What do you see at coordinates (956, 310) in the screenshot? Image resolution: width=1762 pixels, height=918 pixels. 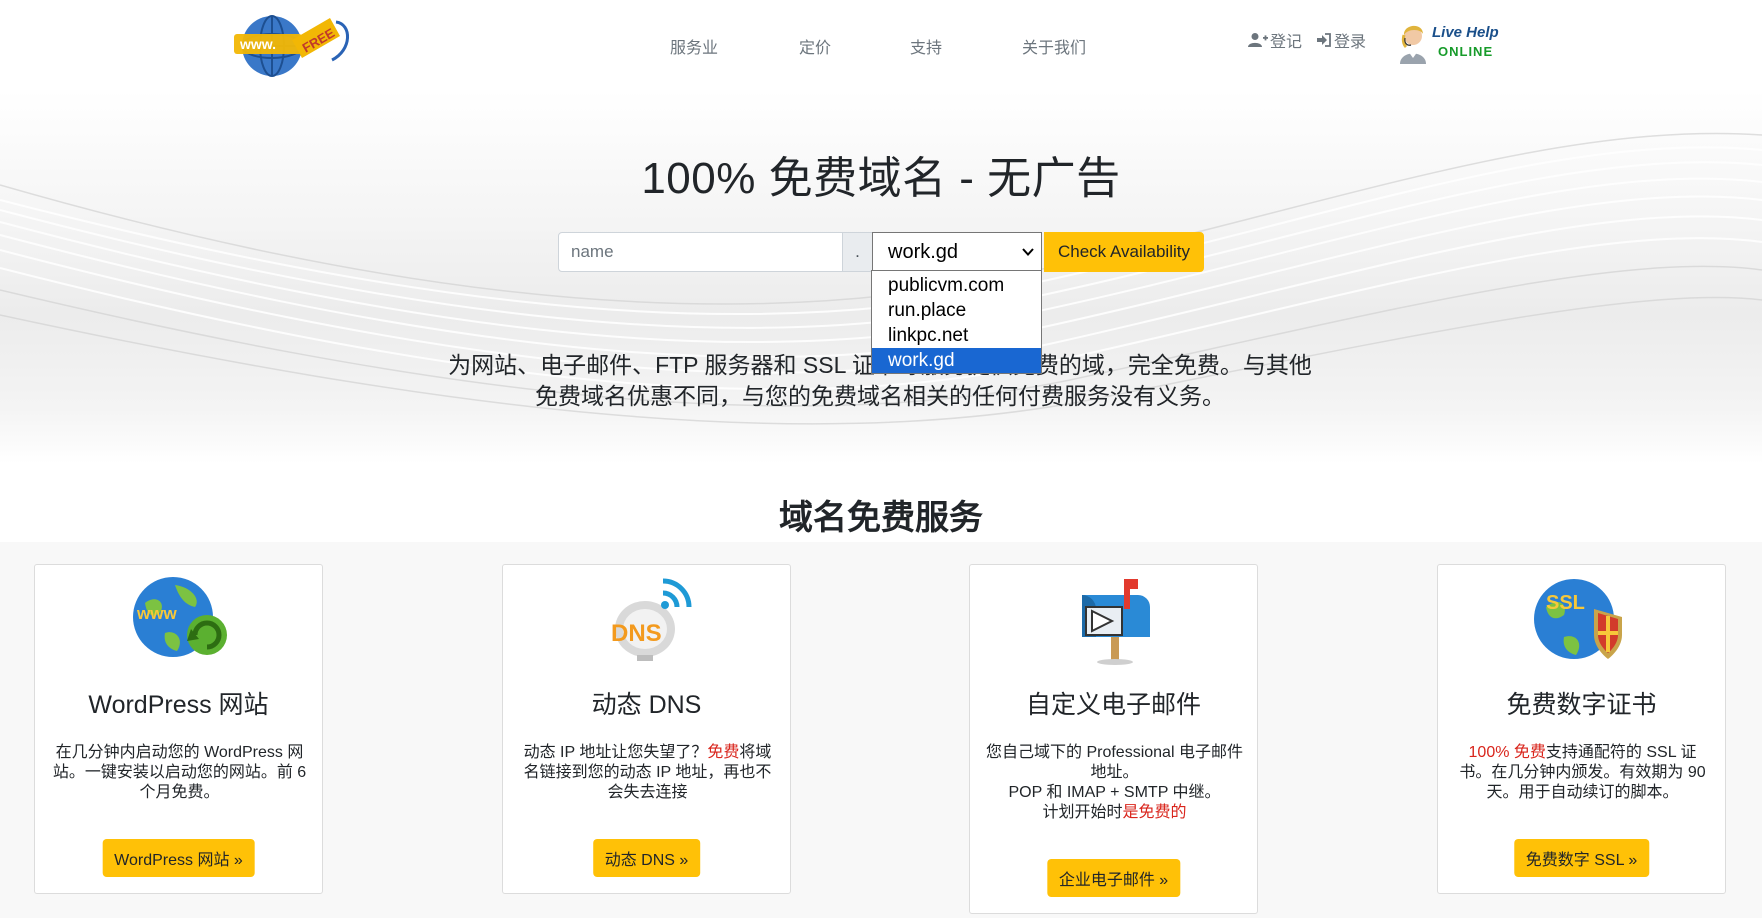 I see `tld-option-run-place: run.place` at bounding box center [956, 310].